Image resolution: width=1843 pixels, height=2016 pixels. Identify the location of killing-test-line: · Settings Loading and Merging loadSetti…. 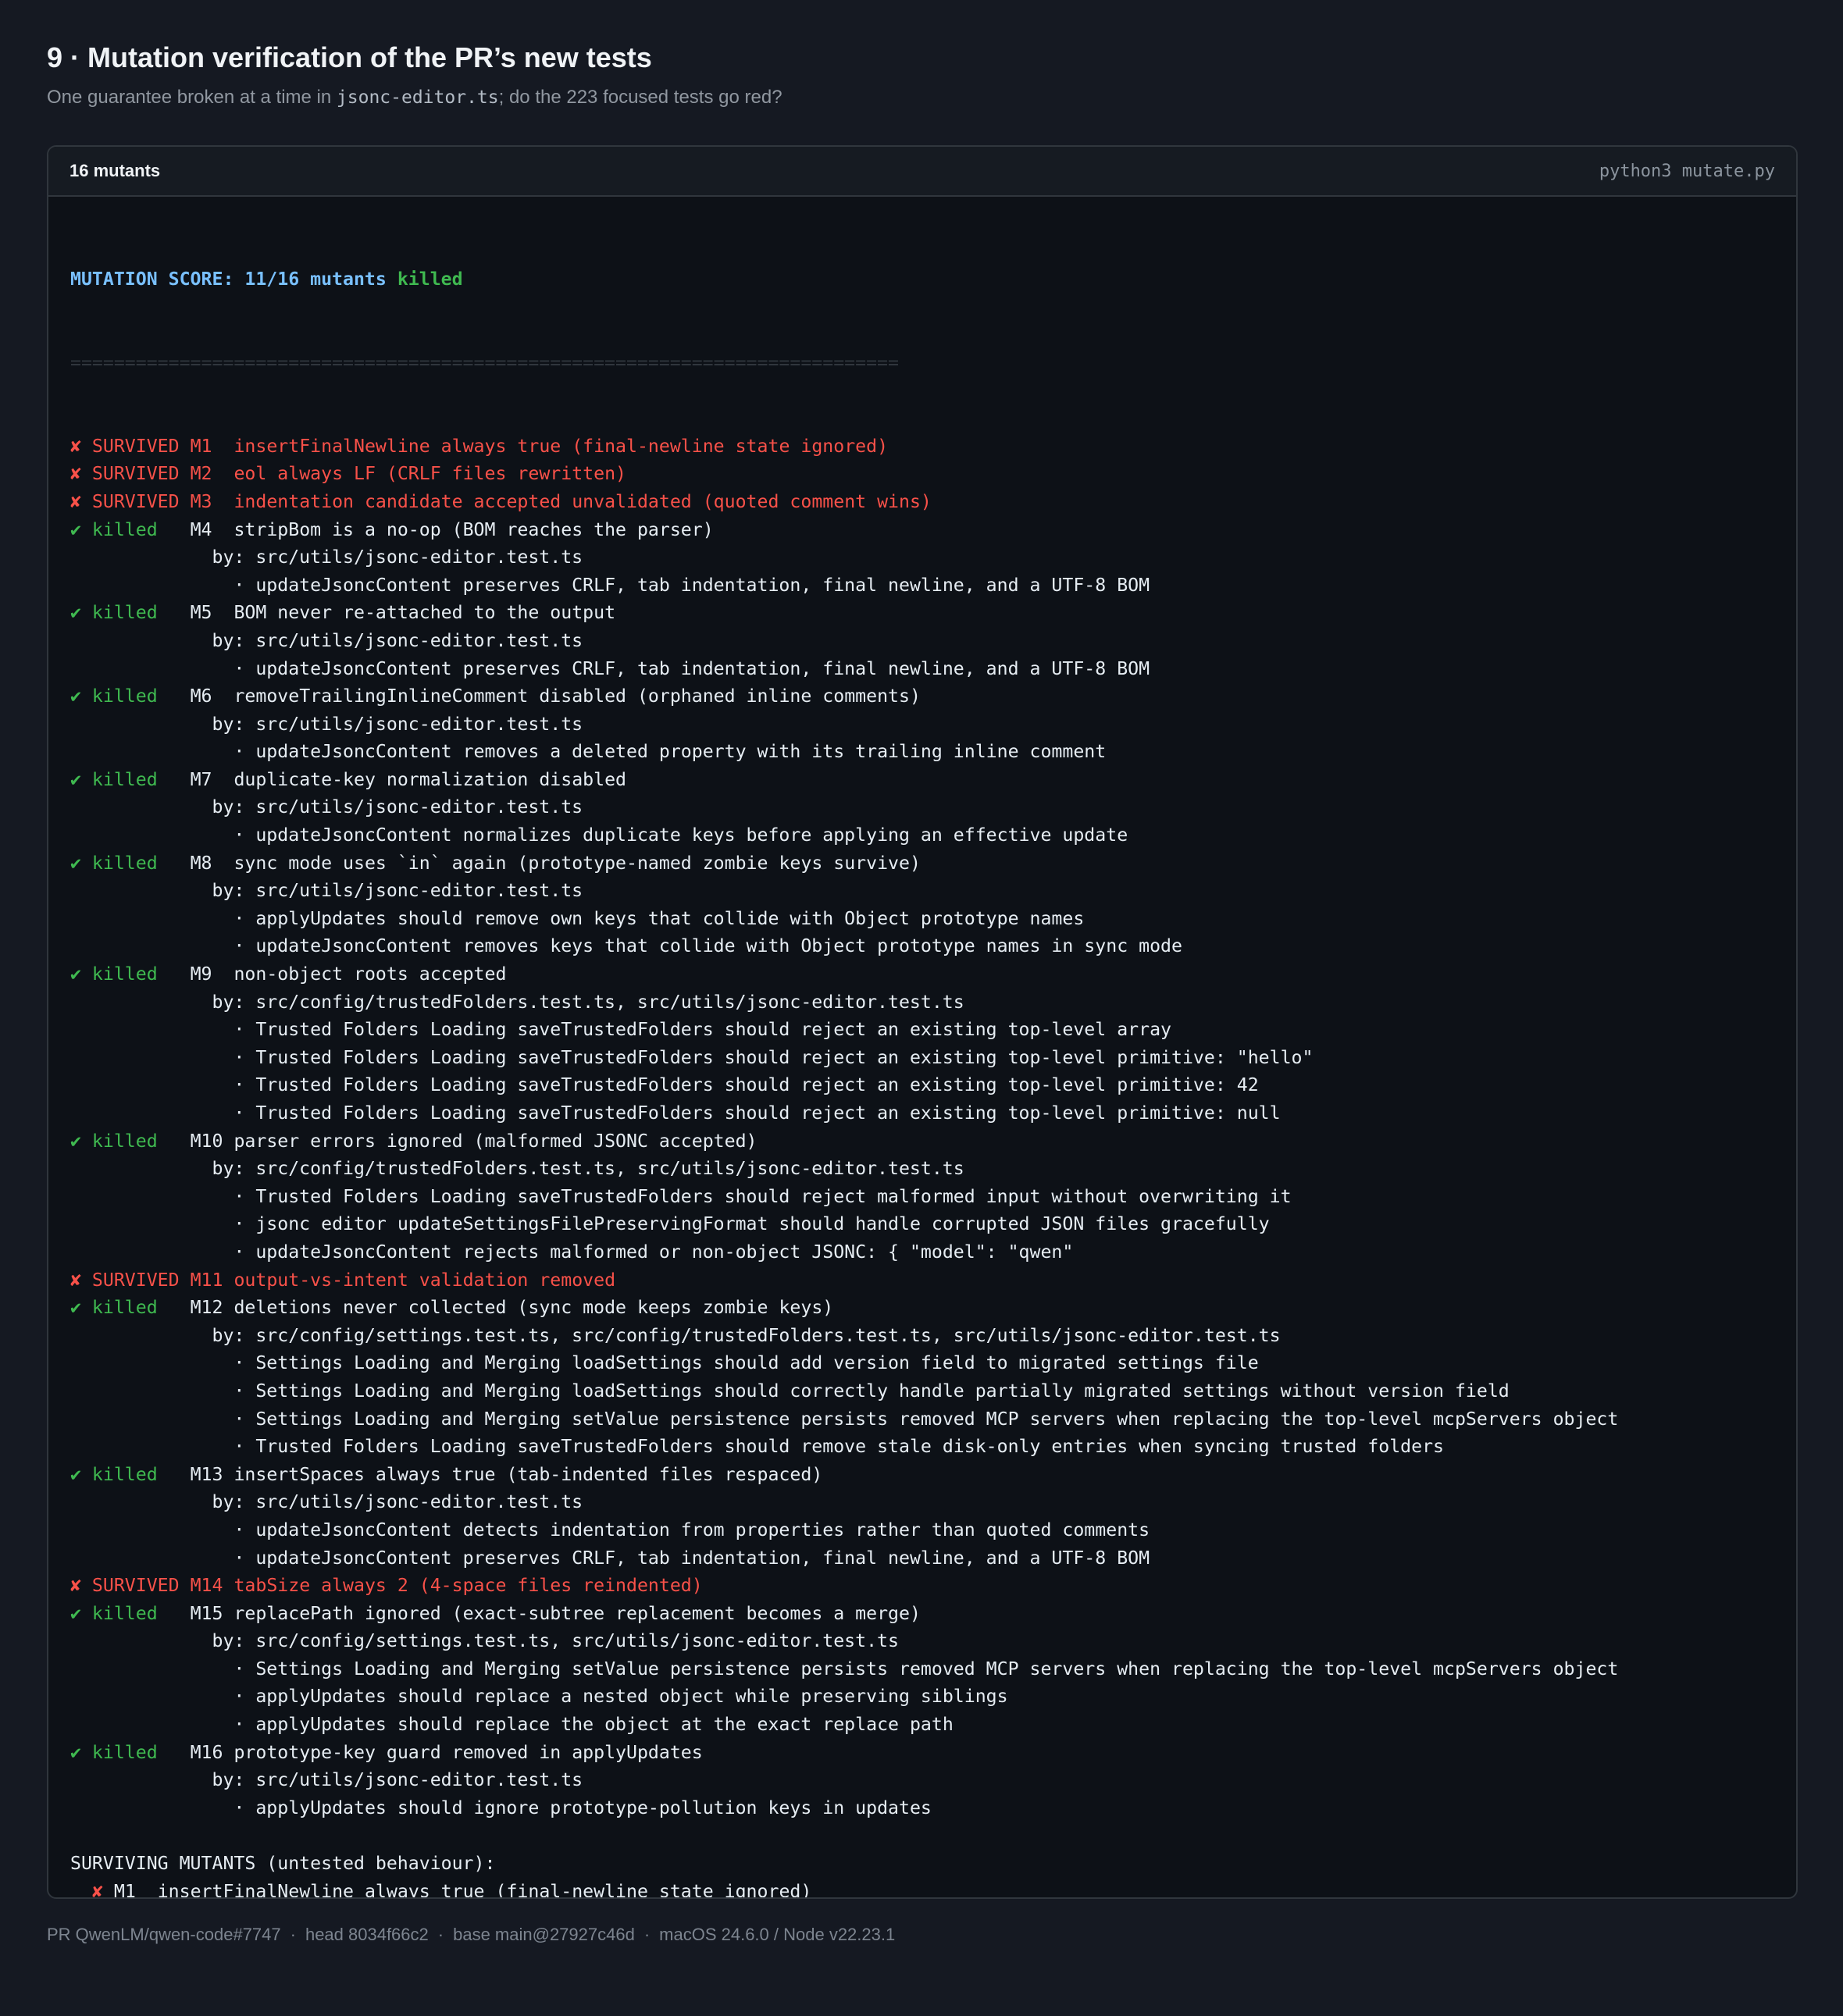
(922, 1391).